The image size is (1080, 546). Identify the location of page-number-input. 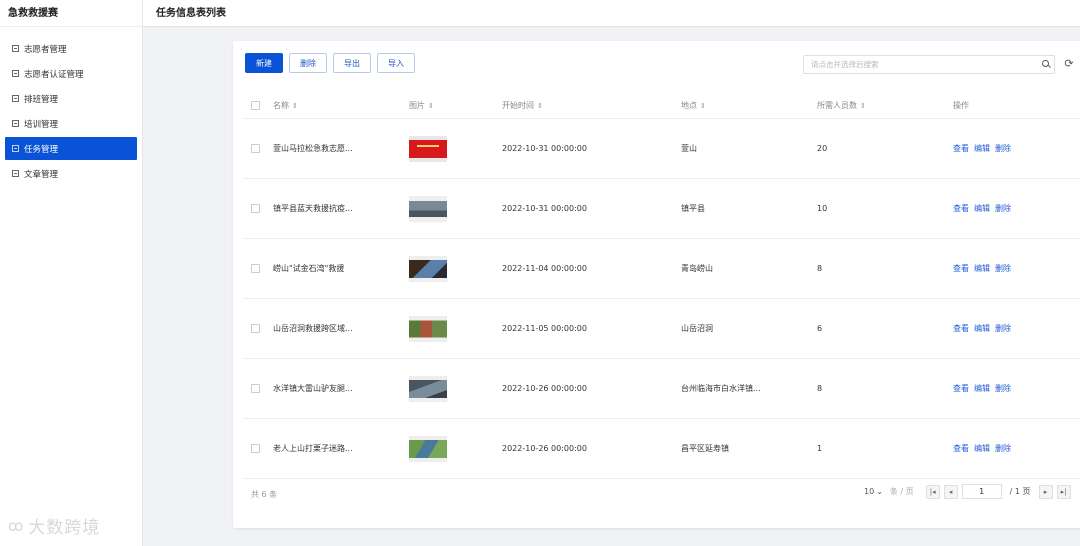
(981, 491).